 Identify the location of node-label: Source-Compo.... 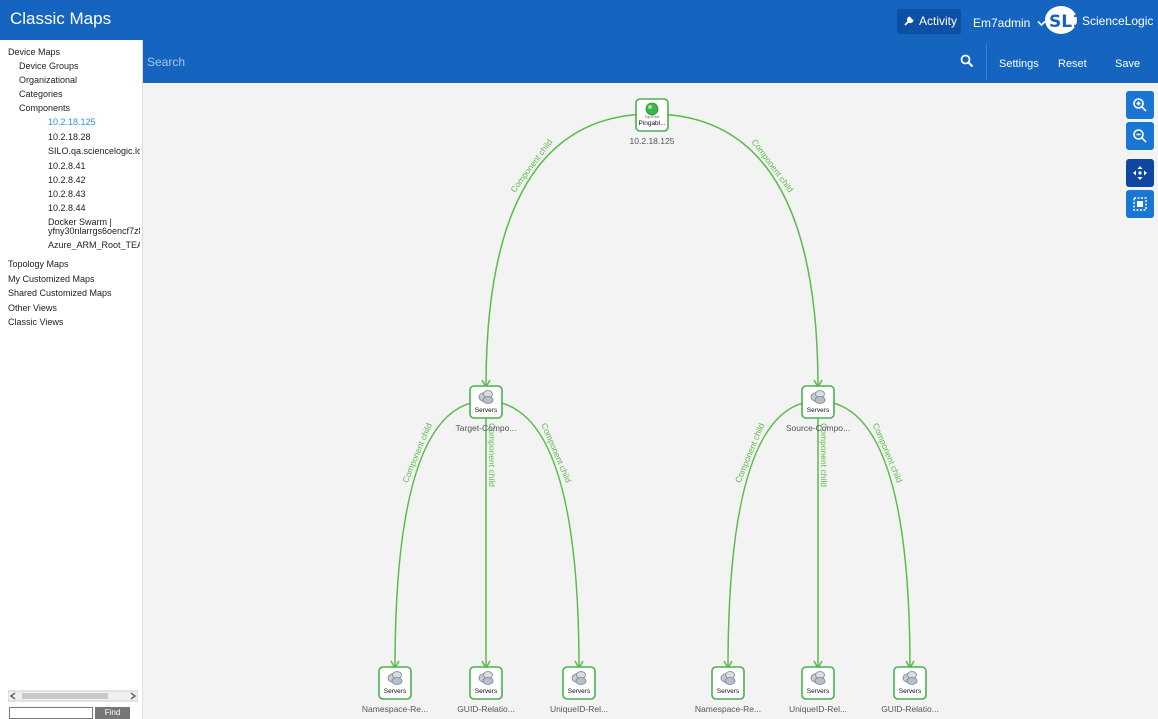
(818, 428).